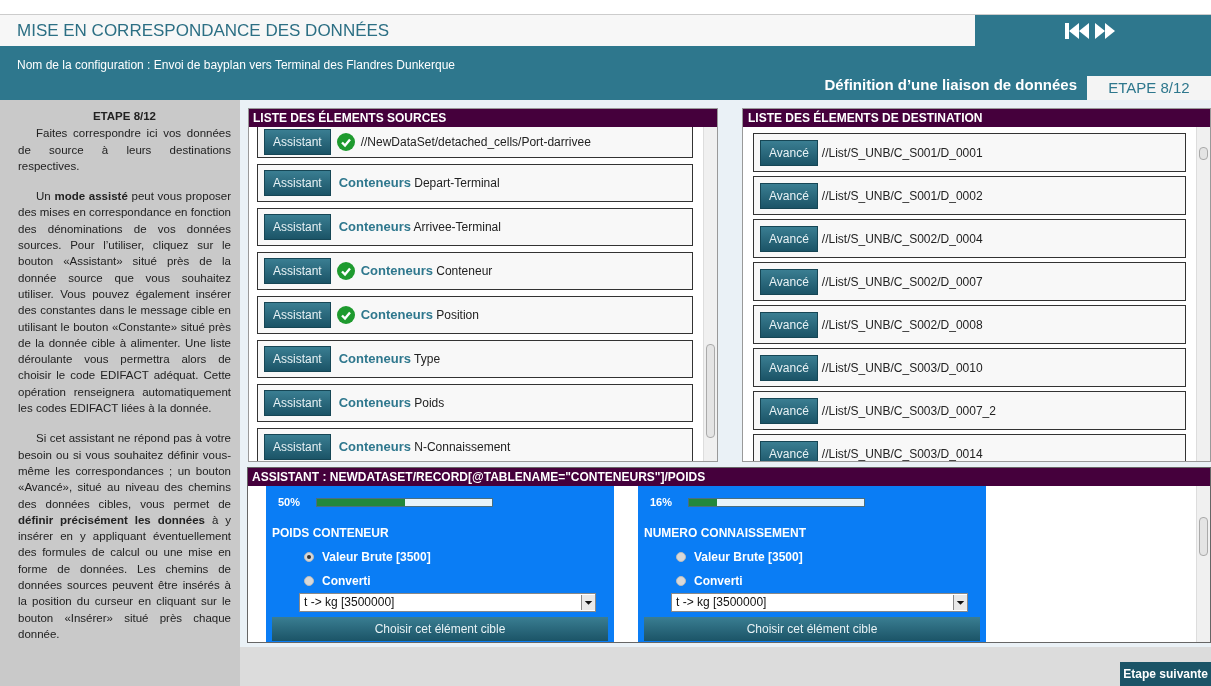 This screenshot has width=1211, height=686. Describe the element at coordinates (419, 315) in the screenshot. I see `source-field: Conteneurs Position` at that location.